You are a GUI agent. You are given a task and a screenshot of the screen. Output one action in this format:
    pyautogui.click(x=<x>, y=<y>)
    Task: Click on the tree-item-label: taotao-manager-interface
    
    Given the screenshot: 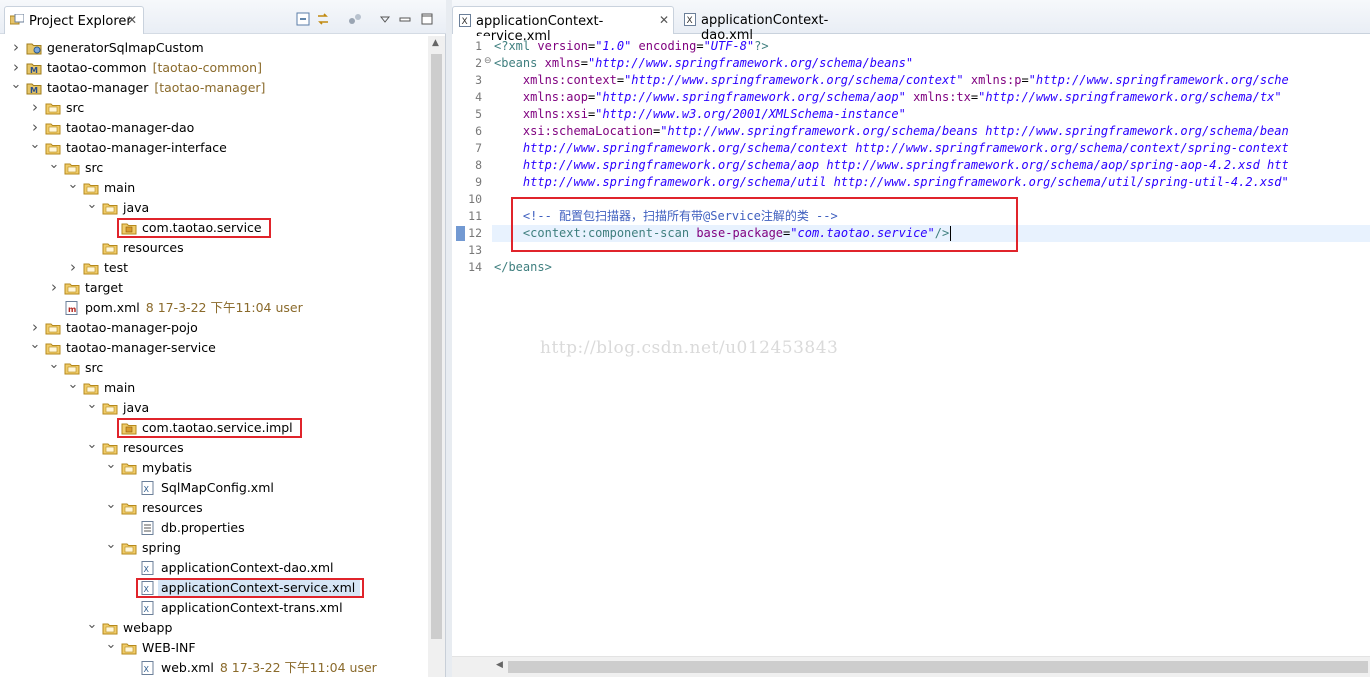 What is the action you would take?
    pyautogui.click(x=146, y=147)
    